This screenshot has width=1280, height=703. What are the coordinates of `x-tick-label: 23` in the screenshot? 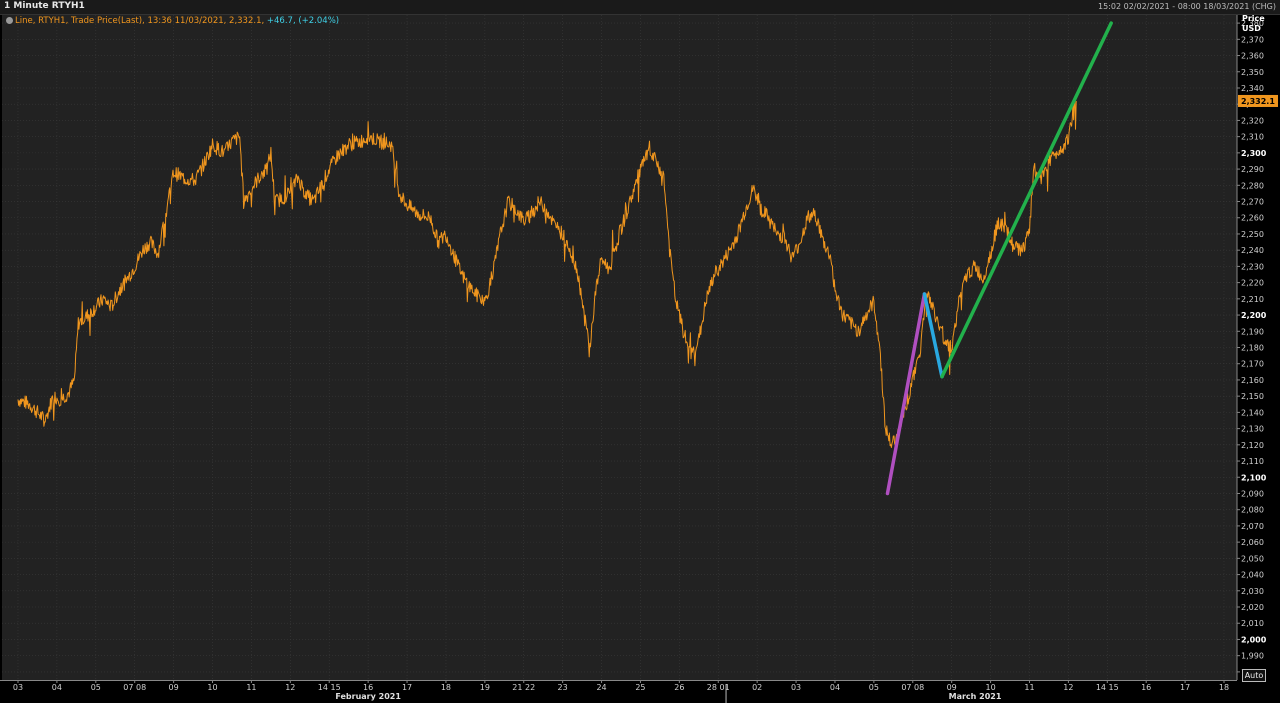 It's located at (563, 687).